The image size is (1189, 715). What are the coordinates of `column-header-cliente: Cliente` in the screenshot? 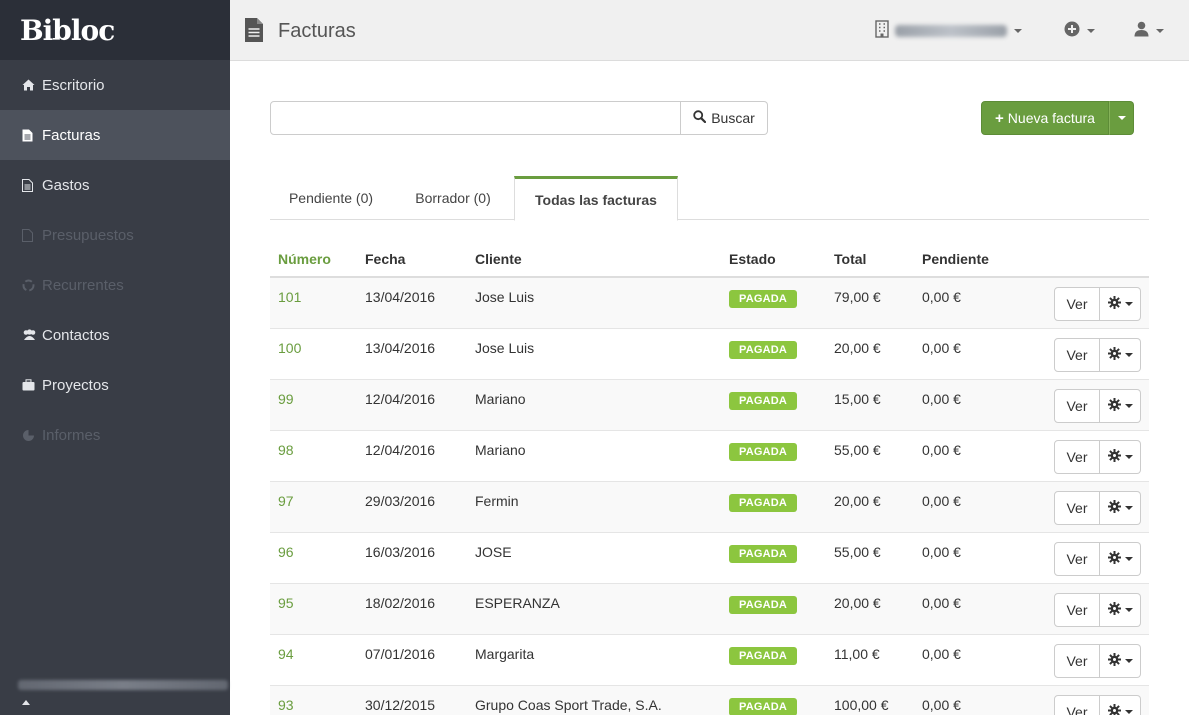 It's located at (498, 259).